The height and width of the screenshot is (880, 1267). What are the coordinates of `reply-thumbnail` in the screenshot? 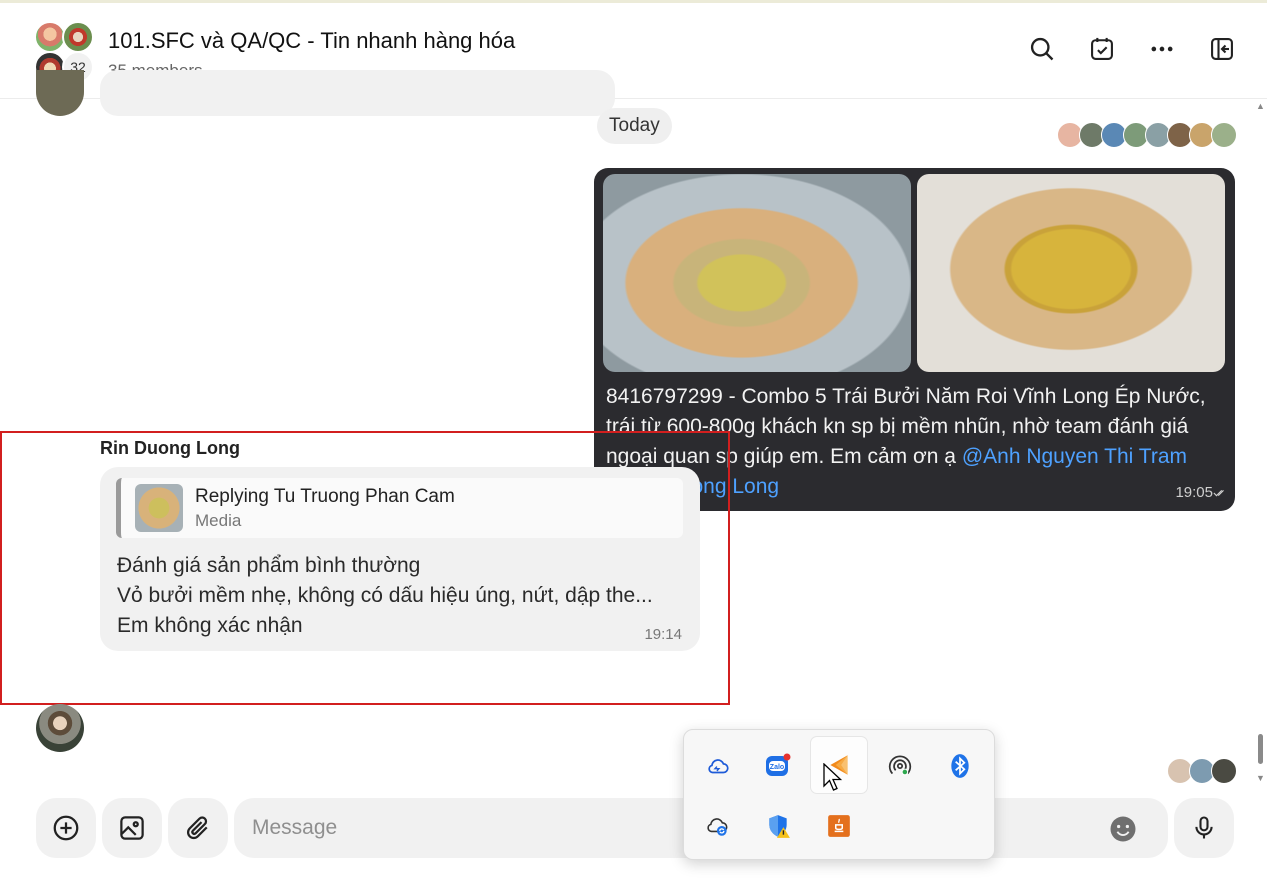 It's located at (159, 508).